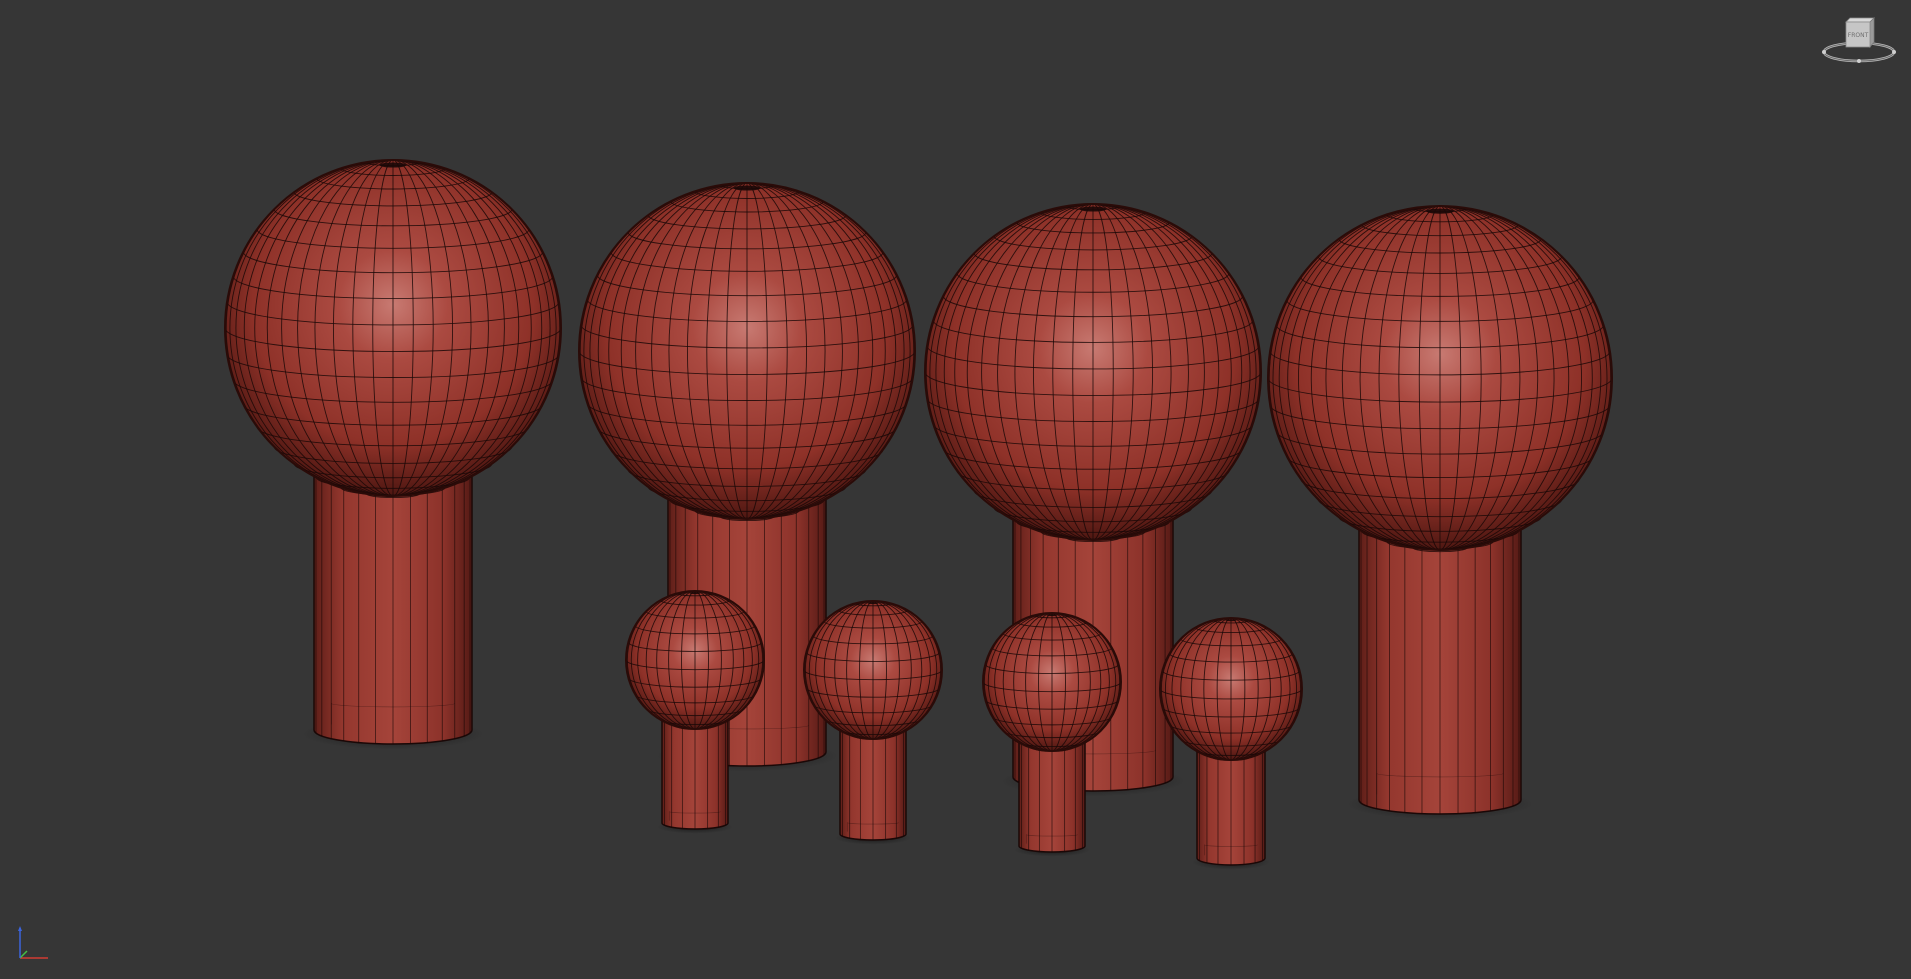 The height and width of the screenshot is (979, 1911). What do you see at coordinates (33, 942) in the screenshot?
I see `axis-tripod-icon` at bounding box center [33, 942].